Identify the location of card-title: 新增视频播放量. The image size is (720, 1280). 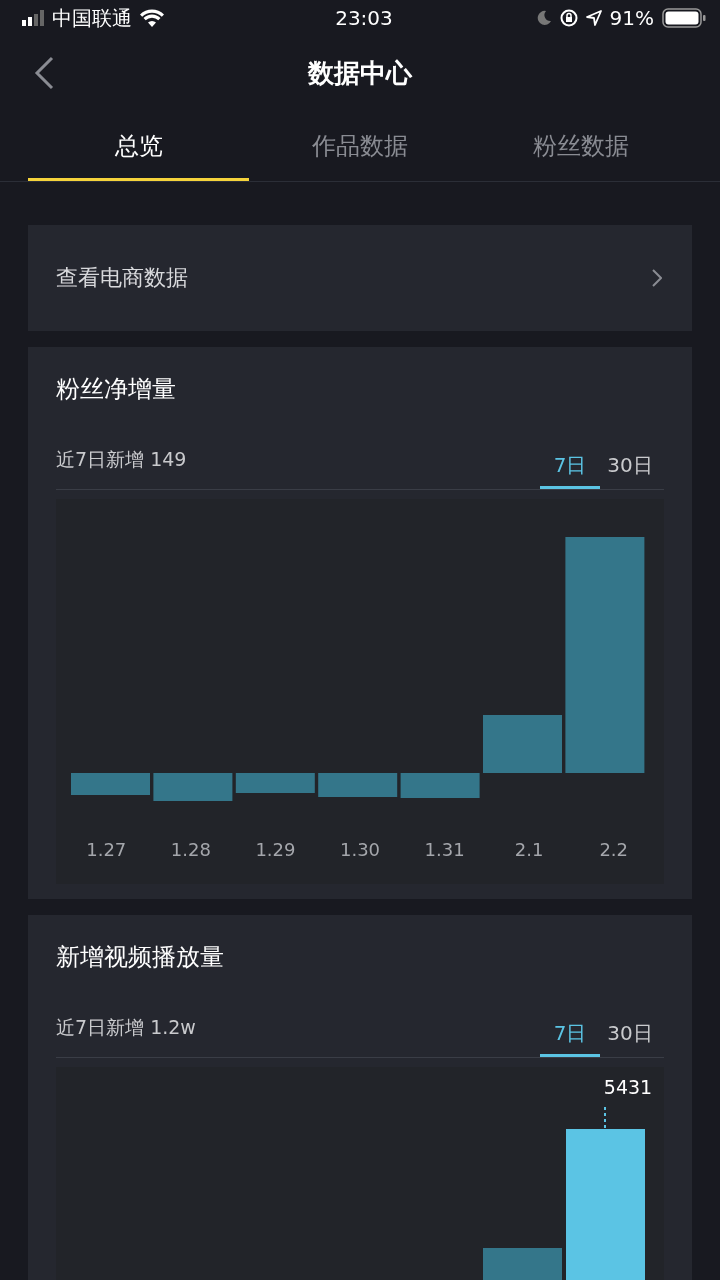
(140, 957).